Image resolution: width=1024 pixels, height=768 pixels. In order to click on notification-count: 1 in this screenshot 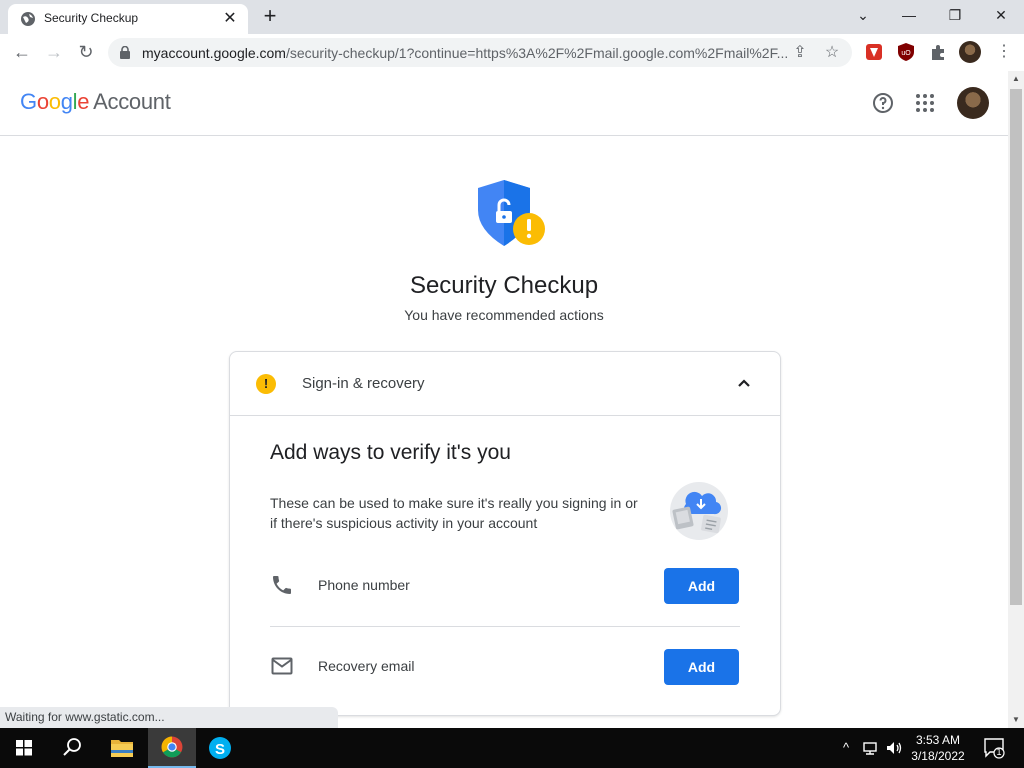, I will do `click(999, 752)`.